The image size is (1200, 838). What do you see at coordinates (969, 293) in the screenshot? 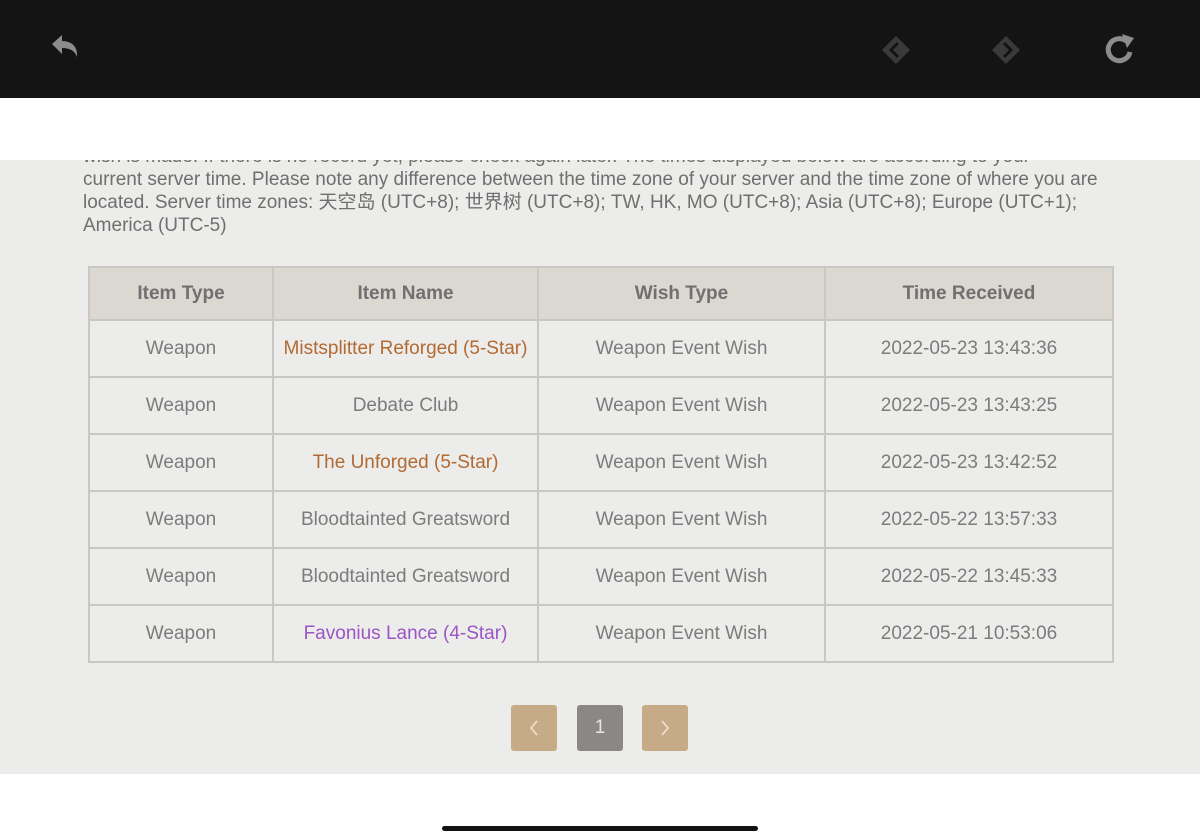
I see `header-time-received: Time Received` at bounding box center [969, 293].